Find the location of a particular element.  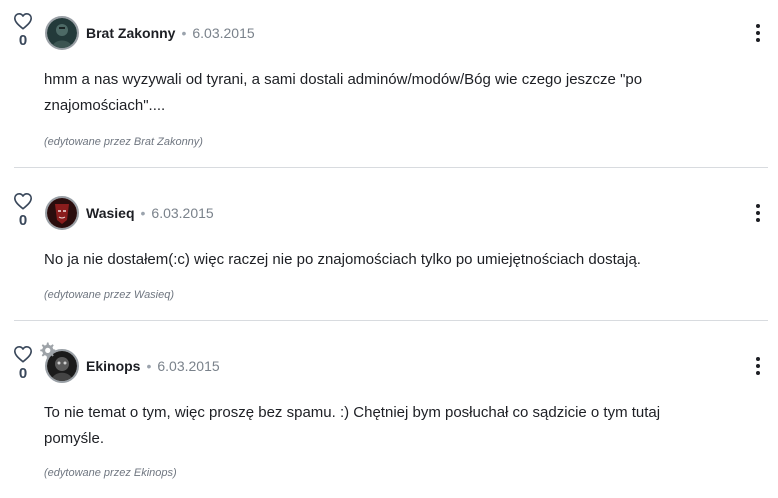

edited-note: (edytowane przez Brat Zakonny) is located at coordinates (123, 142).